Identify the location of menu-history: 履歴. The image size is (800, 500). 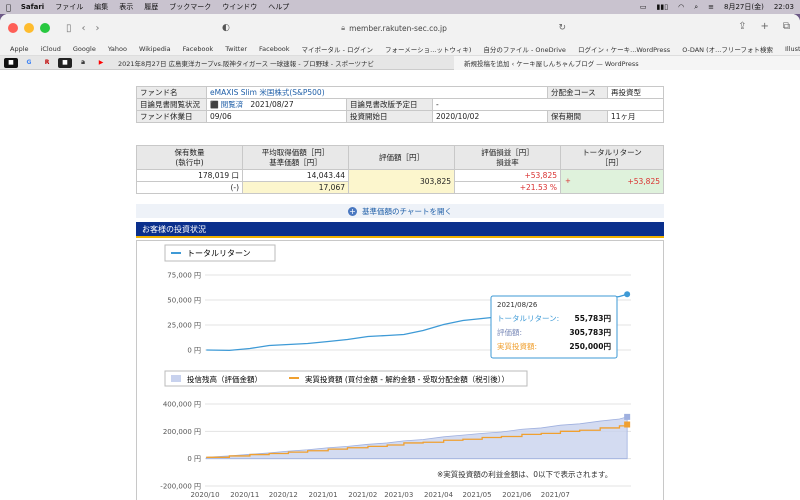
(151, 7).